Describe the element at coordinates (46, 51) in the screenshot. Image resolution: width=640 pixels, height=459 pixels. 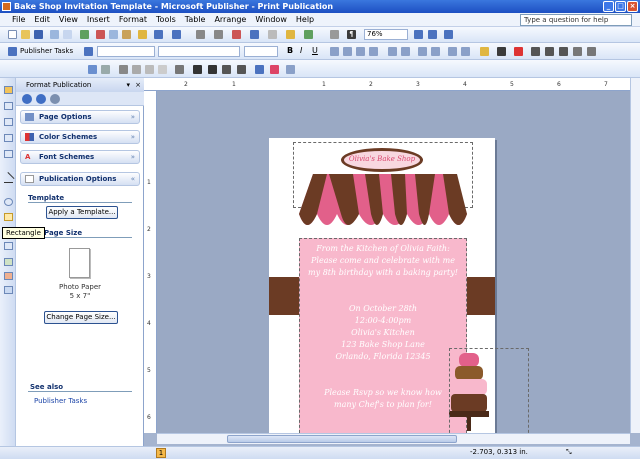
I see `publisher-tasks-label: Publisher Tasks` at that location.